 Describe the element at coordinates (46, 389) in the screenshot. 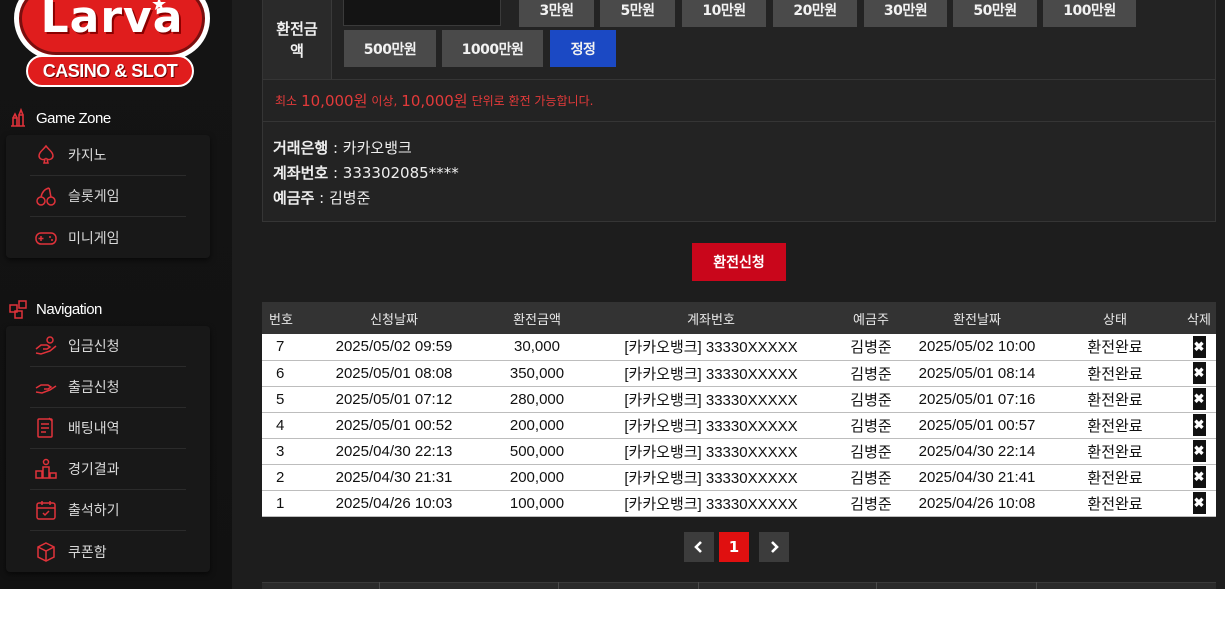

I see `withdraw-hand-icon` at that location.